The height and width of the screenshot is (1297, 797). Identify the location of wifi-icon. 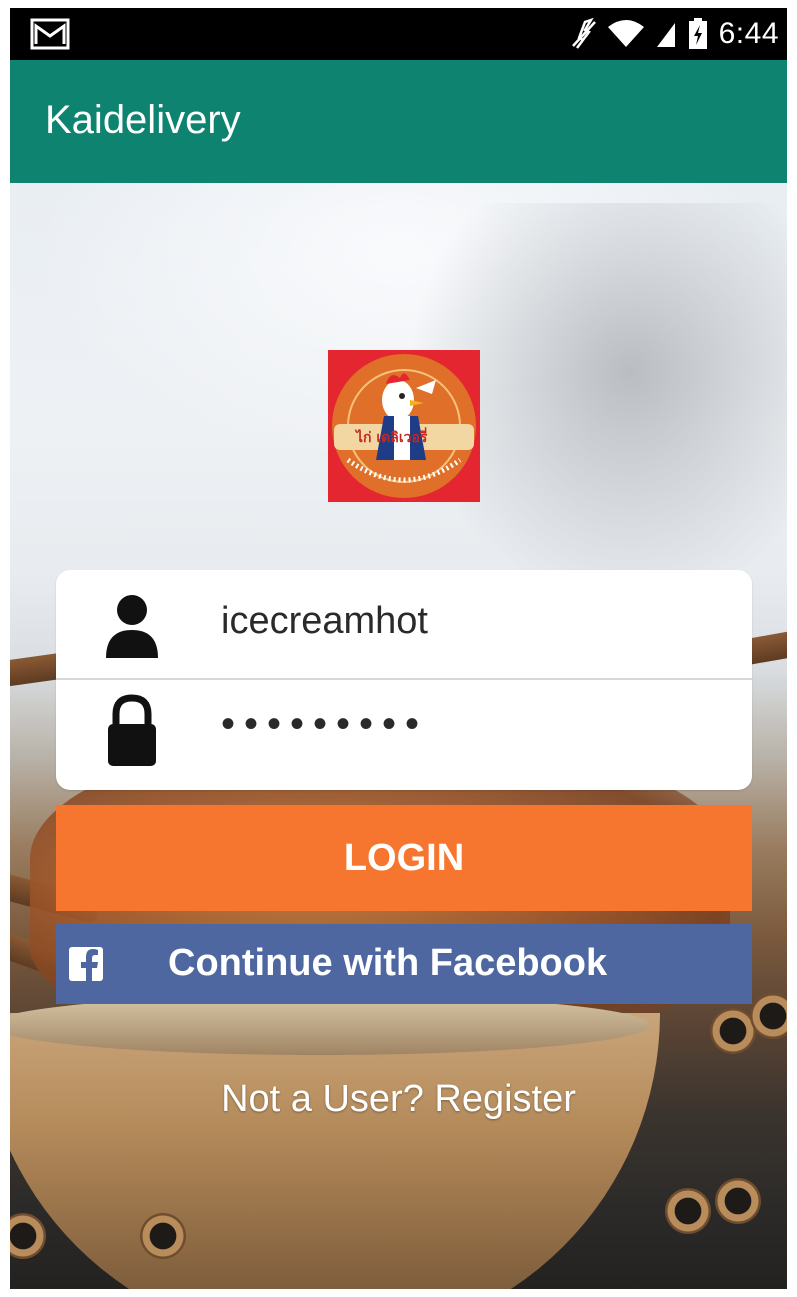
(625, 33).